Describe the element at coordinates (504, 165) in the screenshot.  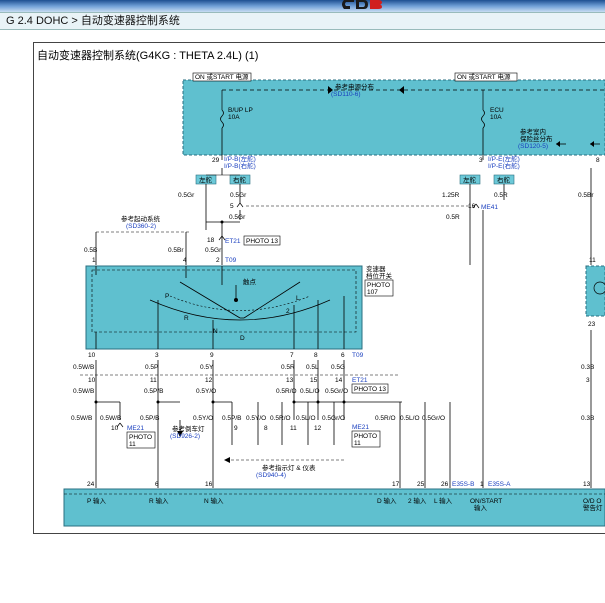
I see `ipe-label-2: I/P-E(右舵)` at that location.